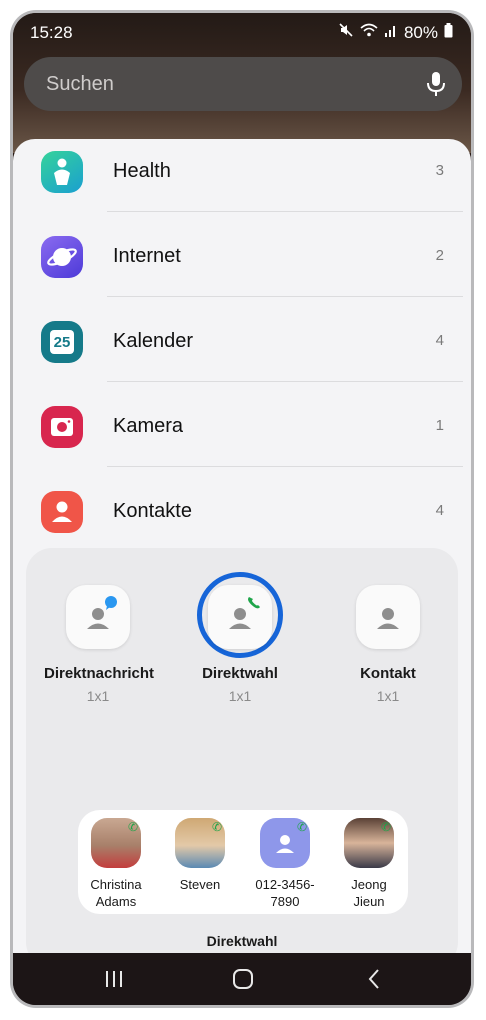 The height and width of the screenshot is (1020, 486). I want to click on contact-name-line1: Jeong, so click(369, 884).